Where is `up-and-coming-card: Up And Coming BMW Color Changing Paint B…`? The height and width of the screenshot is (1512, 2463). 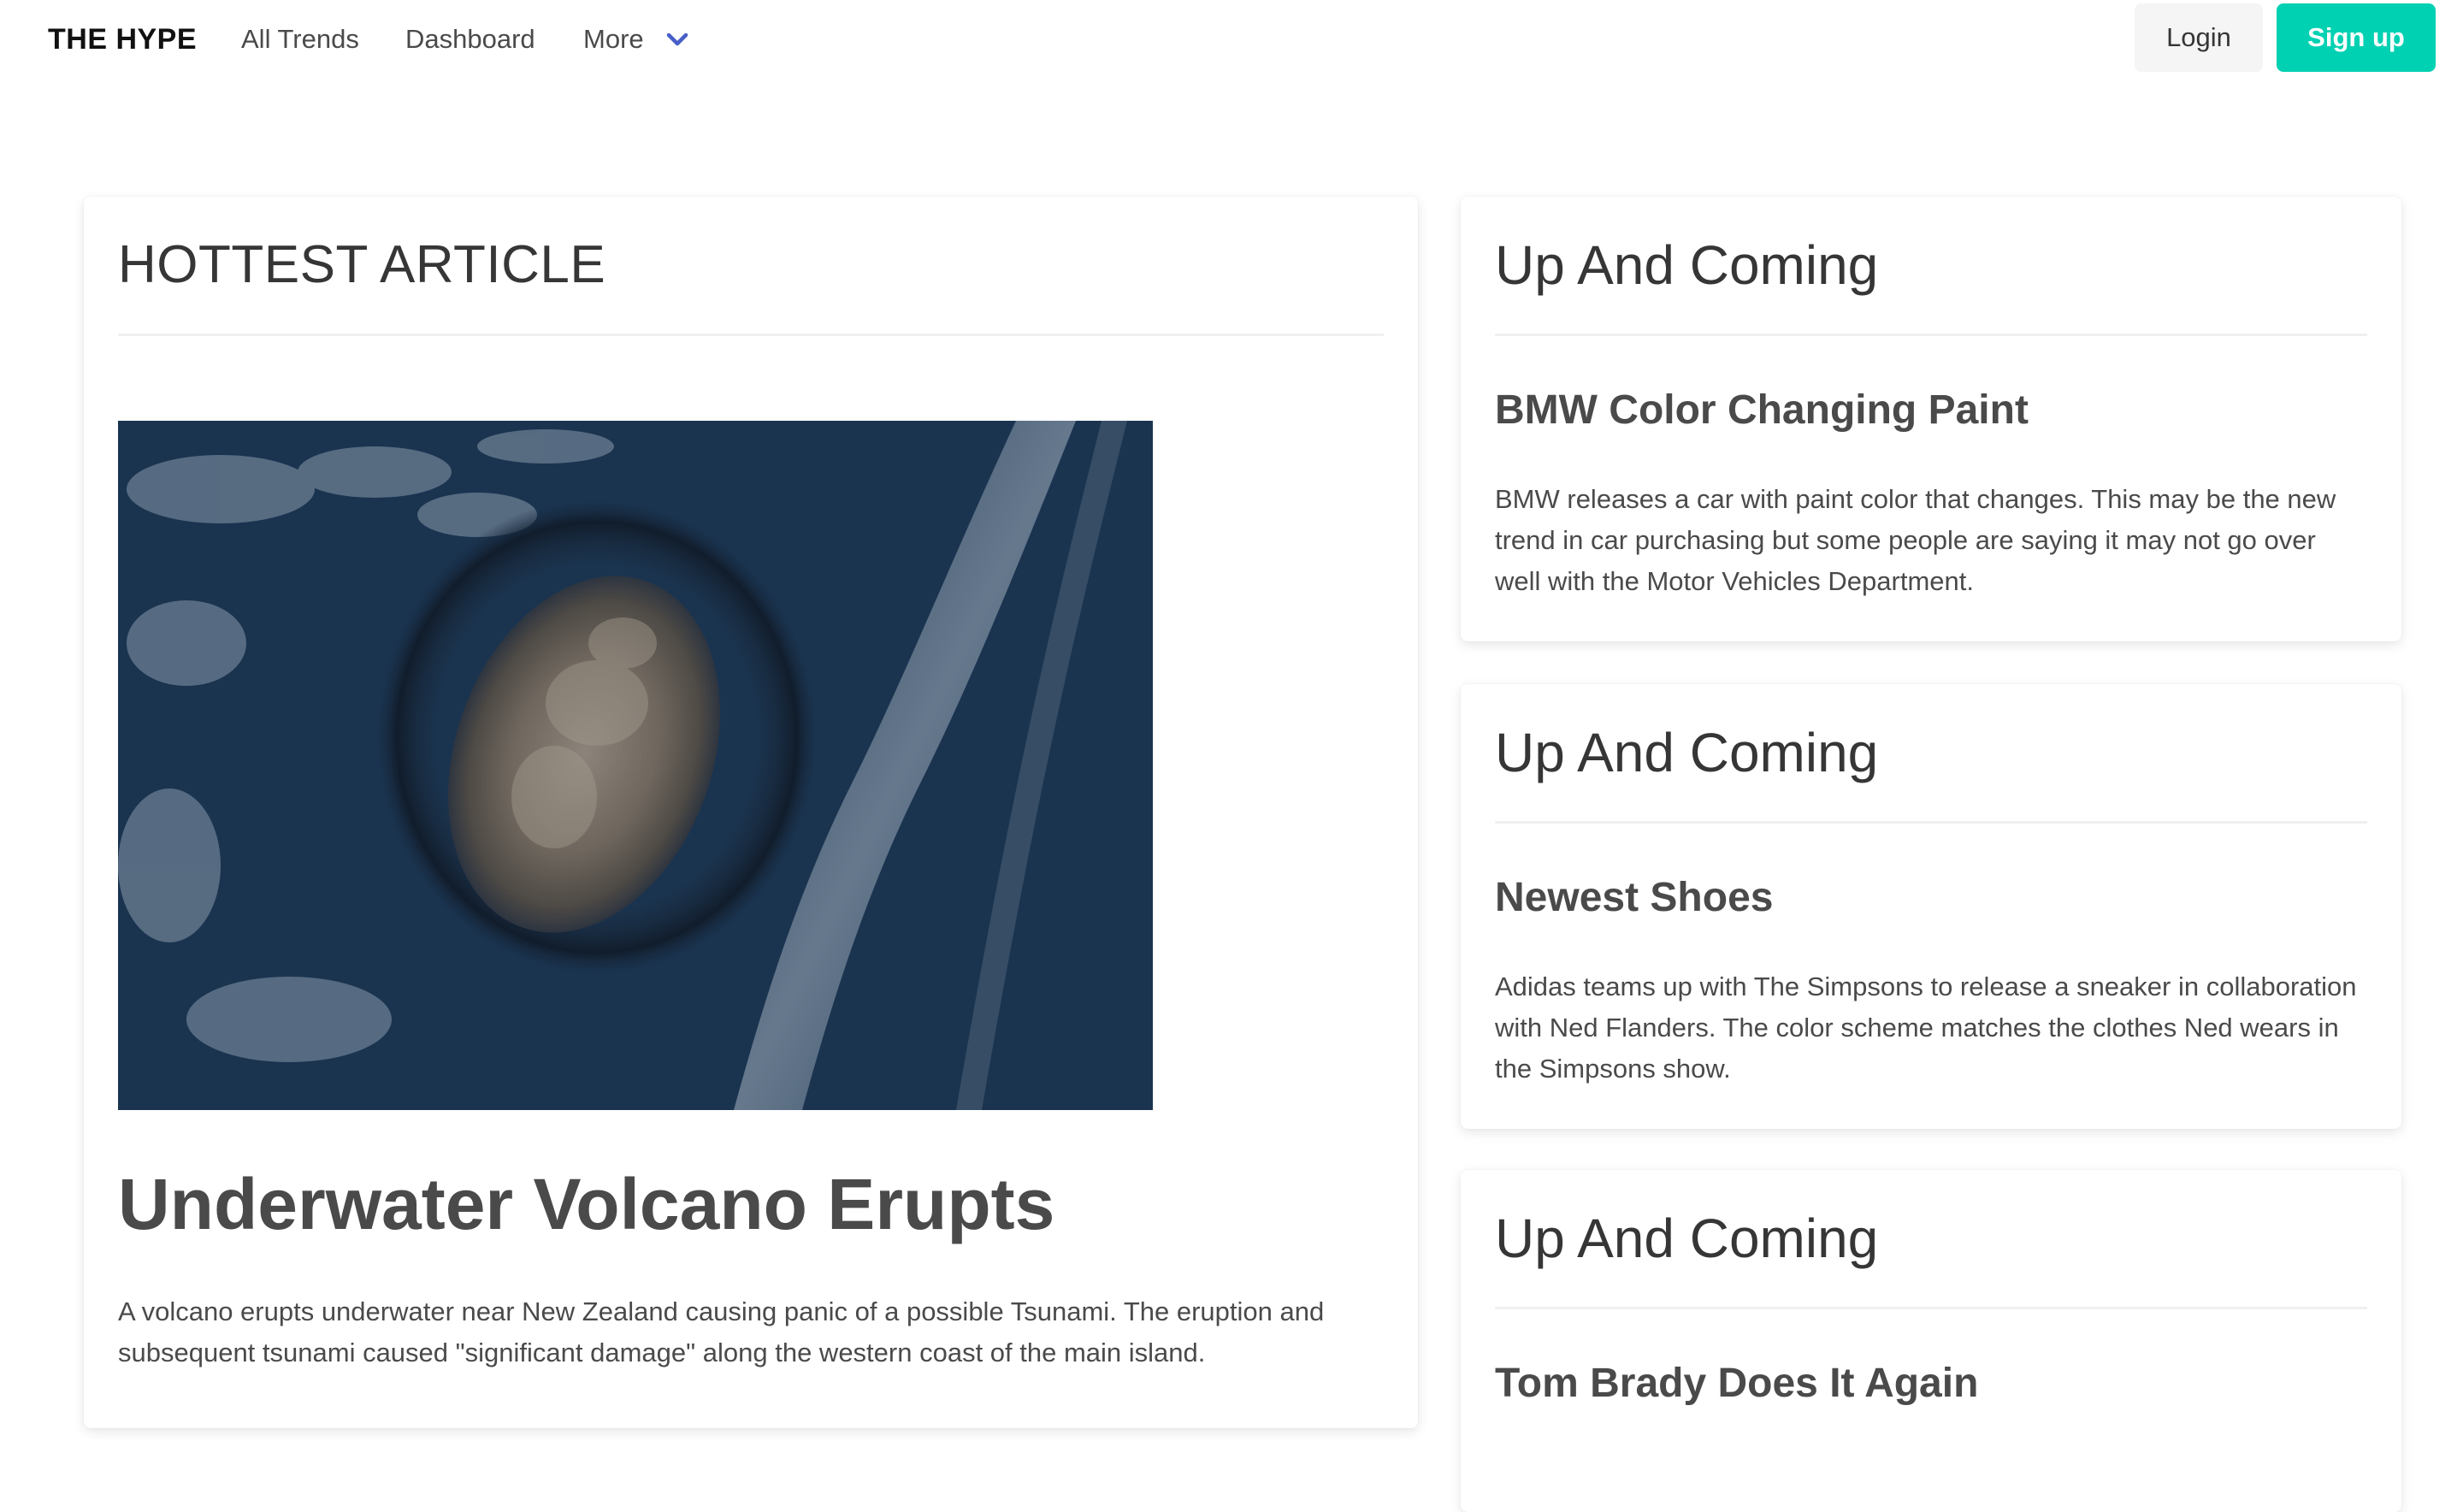 up-and-coming-card: Up And Coming BMW Color Changing Paint B… is located at coordinates (1931, 419).